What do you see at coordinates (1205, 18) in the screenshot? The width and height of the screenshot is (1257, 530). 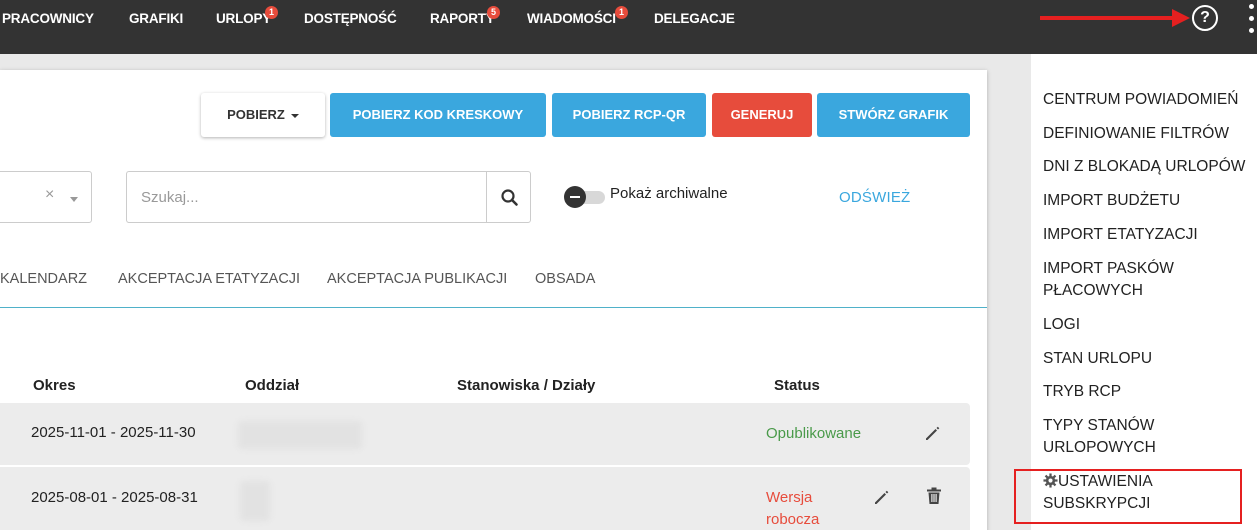 I see `help-icon: ?` at bounding box center [1205, 18].